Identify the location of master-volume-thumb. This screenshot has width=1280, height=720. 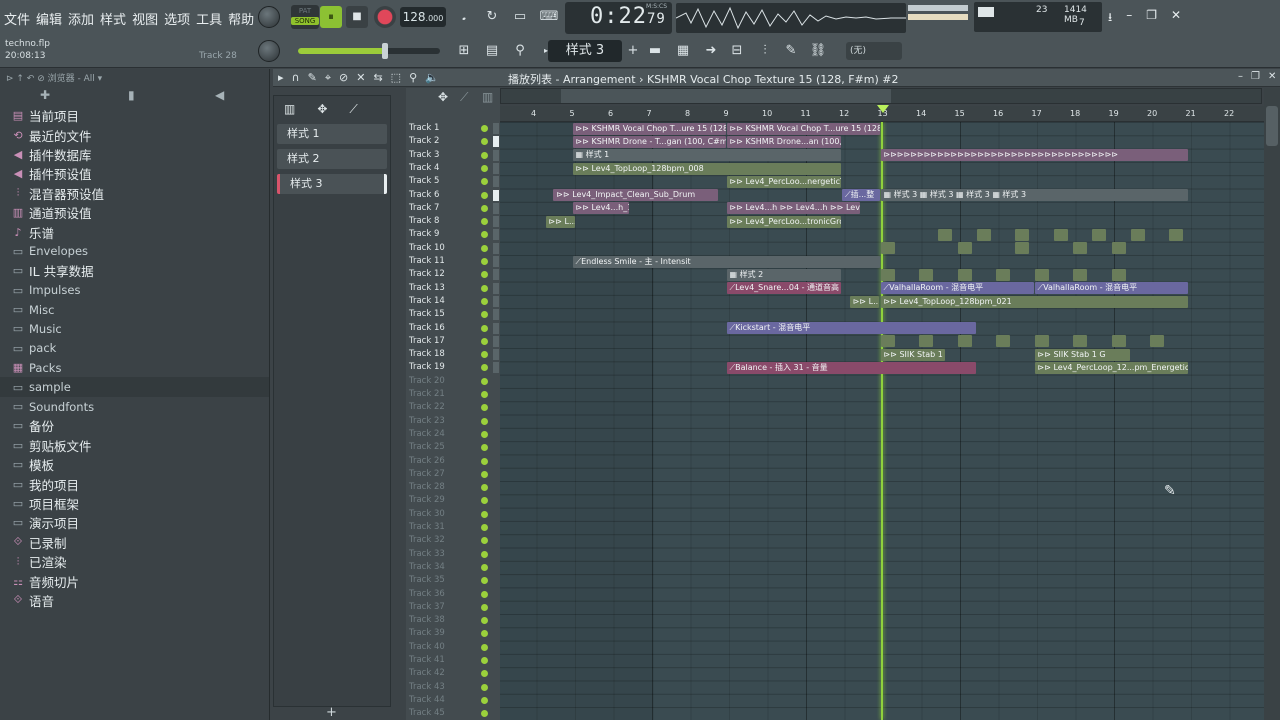
(385, 51).